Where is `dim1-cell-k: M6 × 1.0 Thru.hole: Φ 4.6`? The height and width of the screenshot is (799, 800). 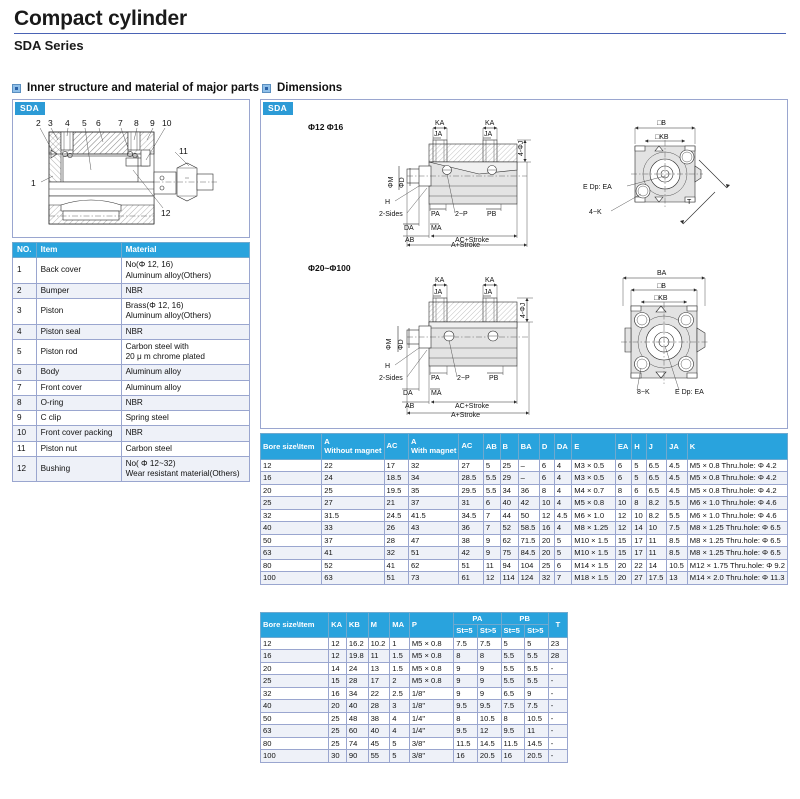 dim1-cell-k: M6 × 1.0 Thru.hole: Φ 4.6 is located at coordinates (737, 515).